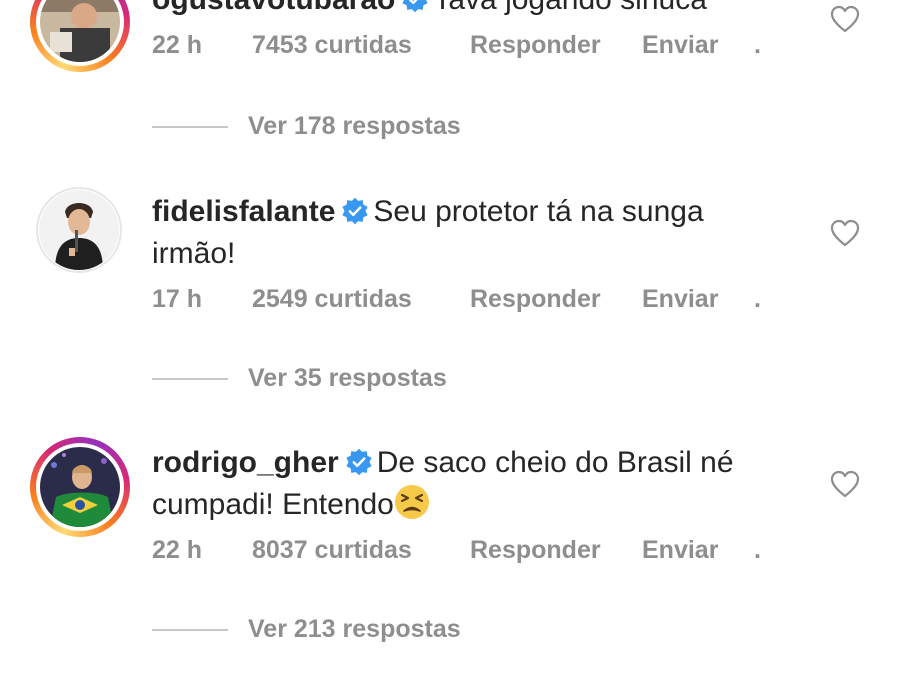  I want to click on comment-time: 17 h, so click(177, 299).